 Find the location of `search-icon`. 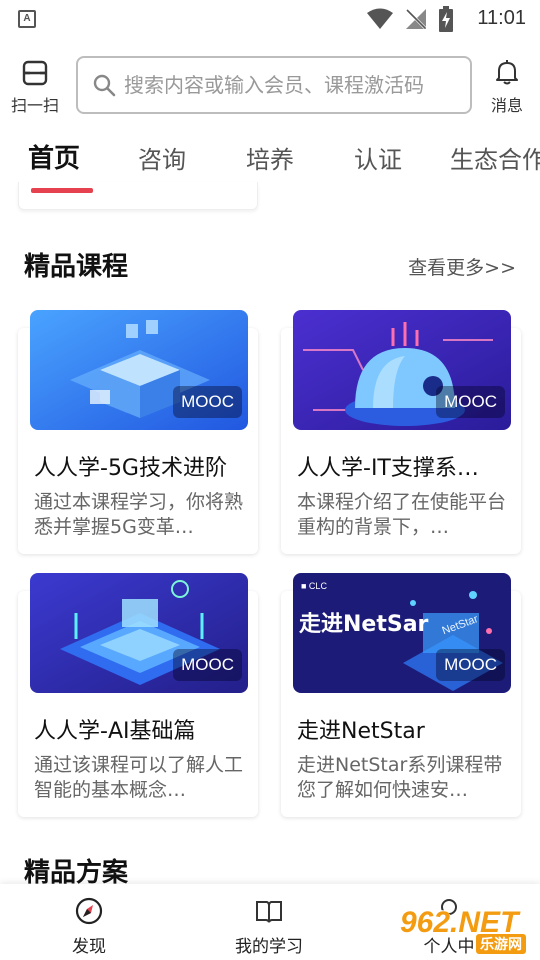

search-icon is located at coordinates (104, 85).